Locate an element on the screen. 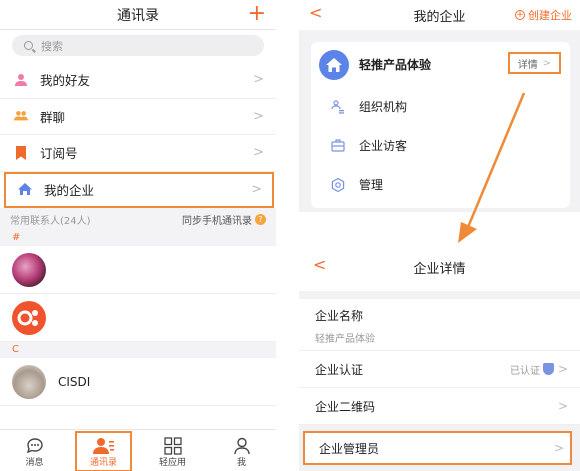 Image resolution: width=580 pixels, height=471 pixels. page-title: 企业详情 is located at coordinates (439, 269).